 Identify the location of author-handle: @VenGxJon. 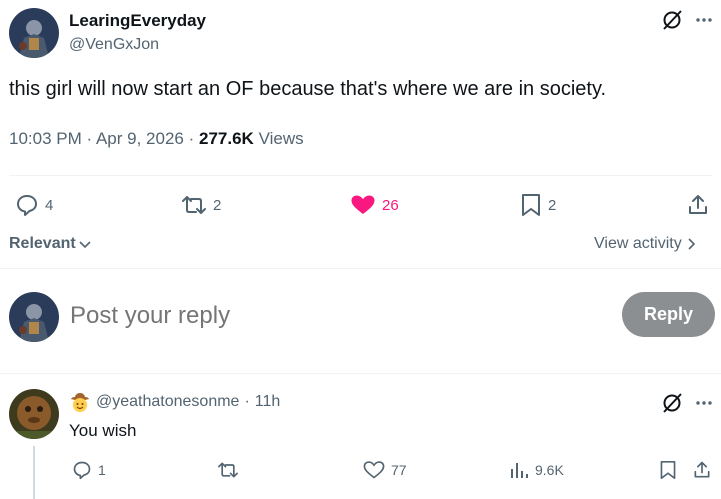
(114, 45).